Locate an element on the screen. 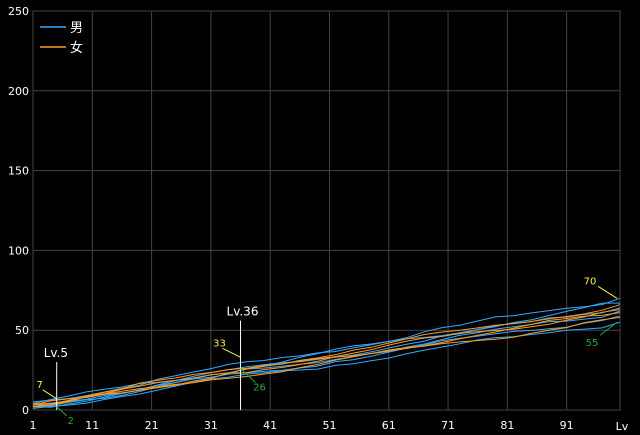 The width and height of the screenshot is (640, 435). x-tick-label: 31 is located at coordinates (211, 425).